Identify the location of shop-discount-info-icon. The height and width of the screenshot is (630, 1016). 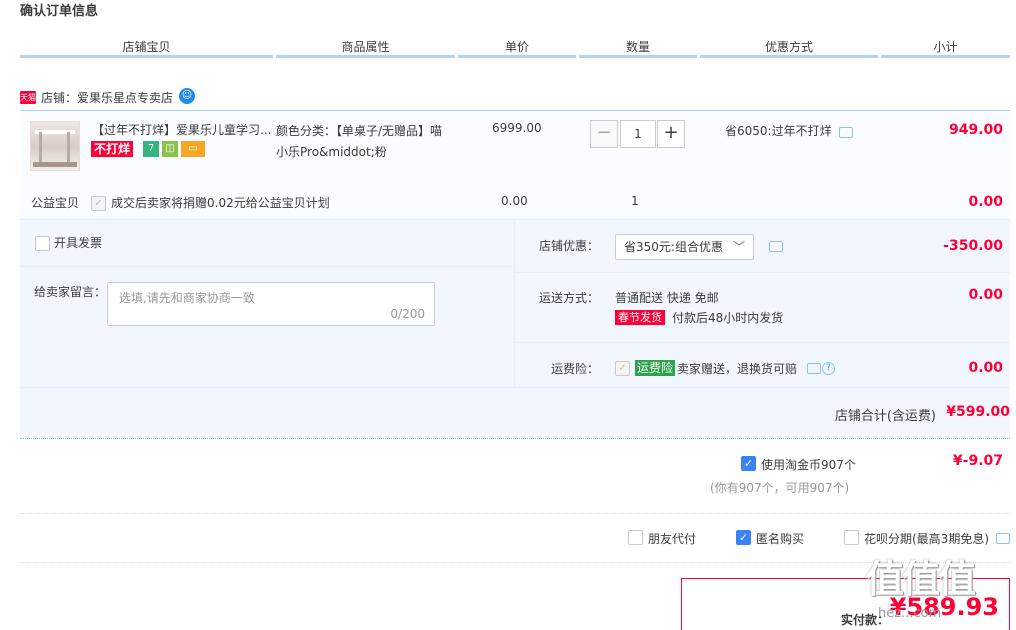
(776, 246).